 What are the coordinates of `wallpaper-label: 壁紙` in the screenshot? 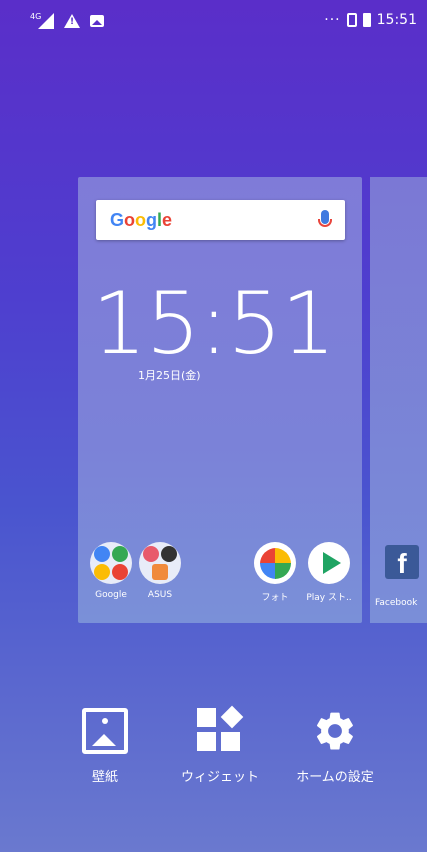 It's located at (104, 777).